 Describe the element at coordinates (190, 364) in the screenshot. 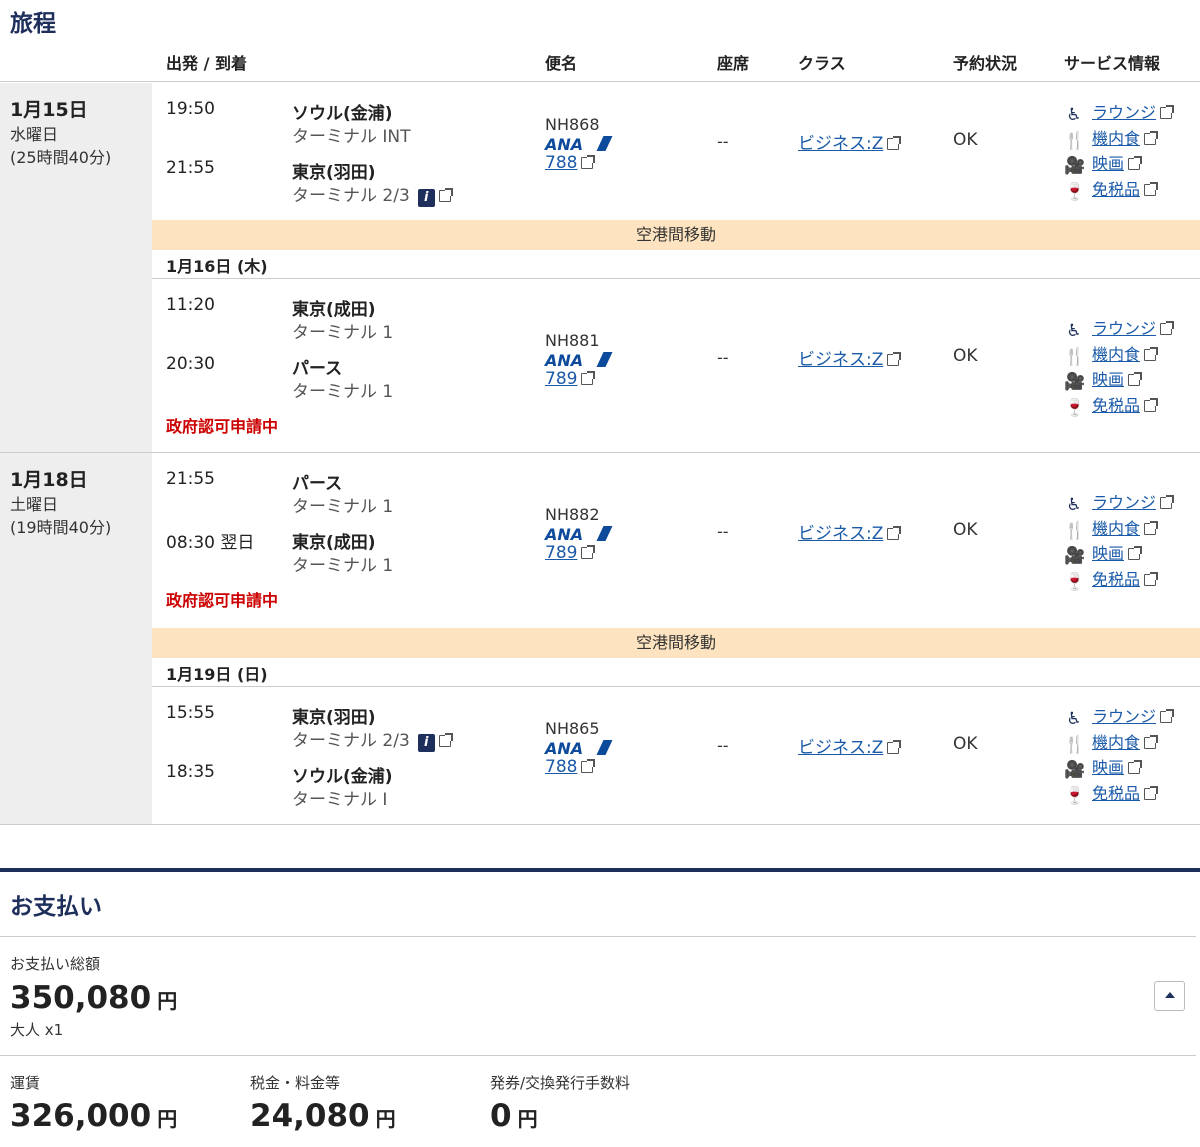

I see `arrival-time: 20:30` at that location.